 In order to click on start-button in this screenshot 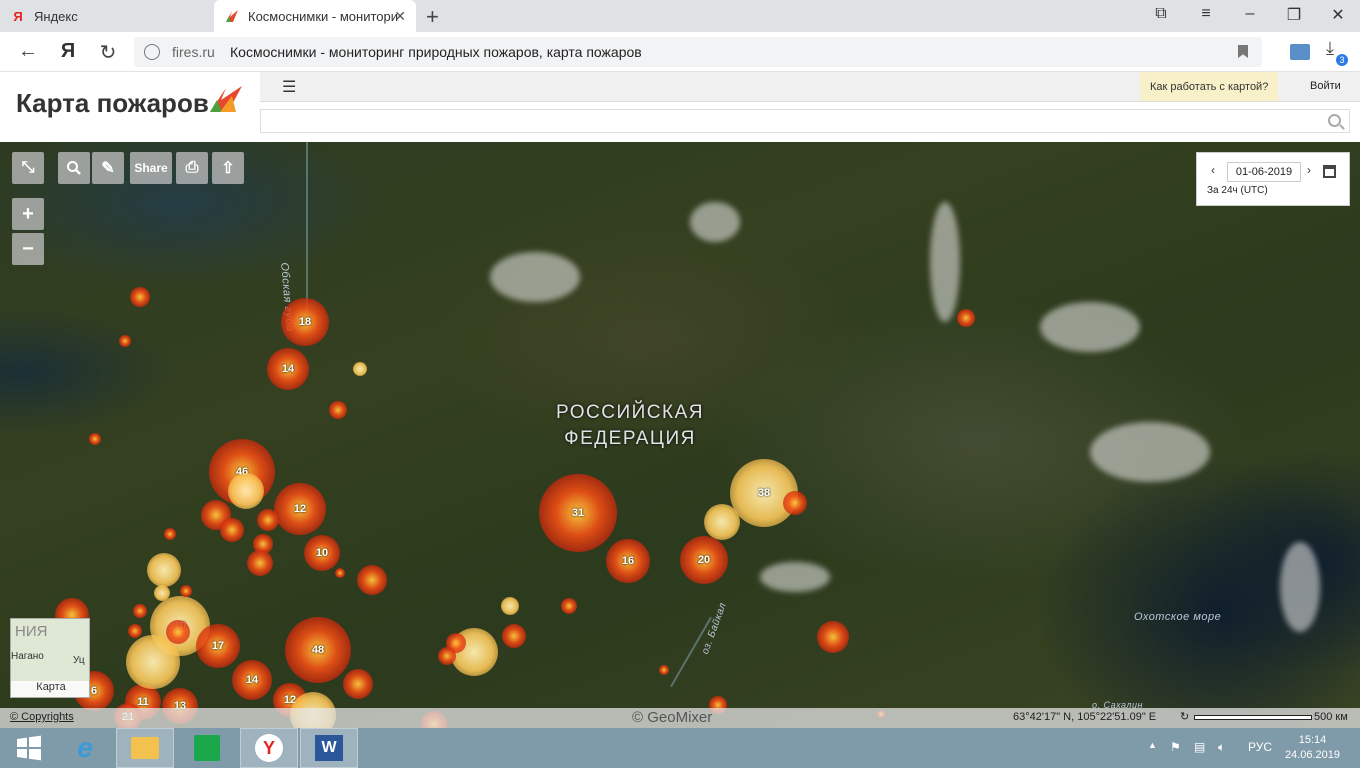, I will do `click(29, 748)`.